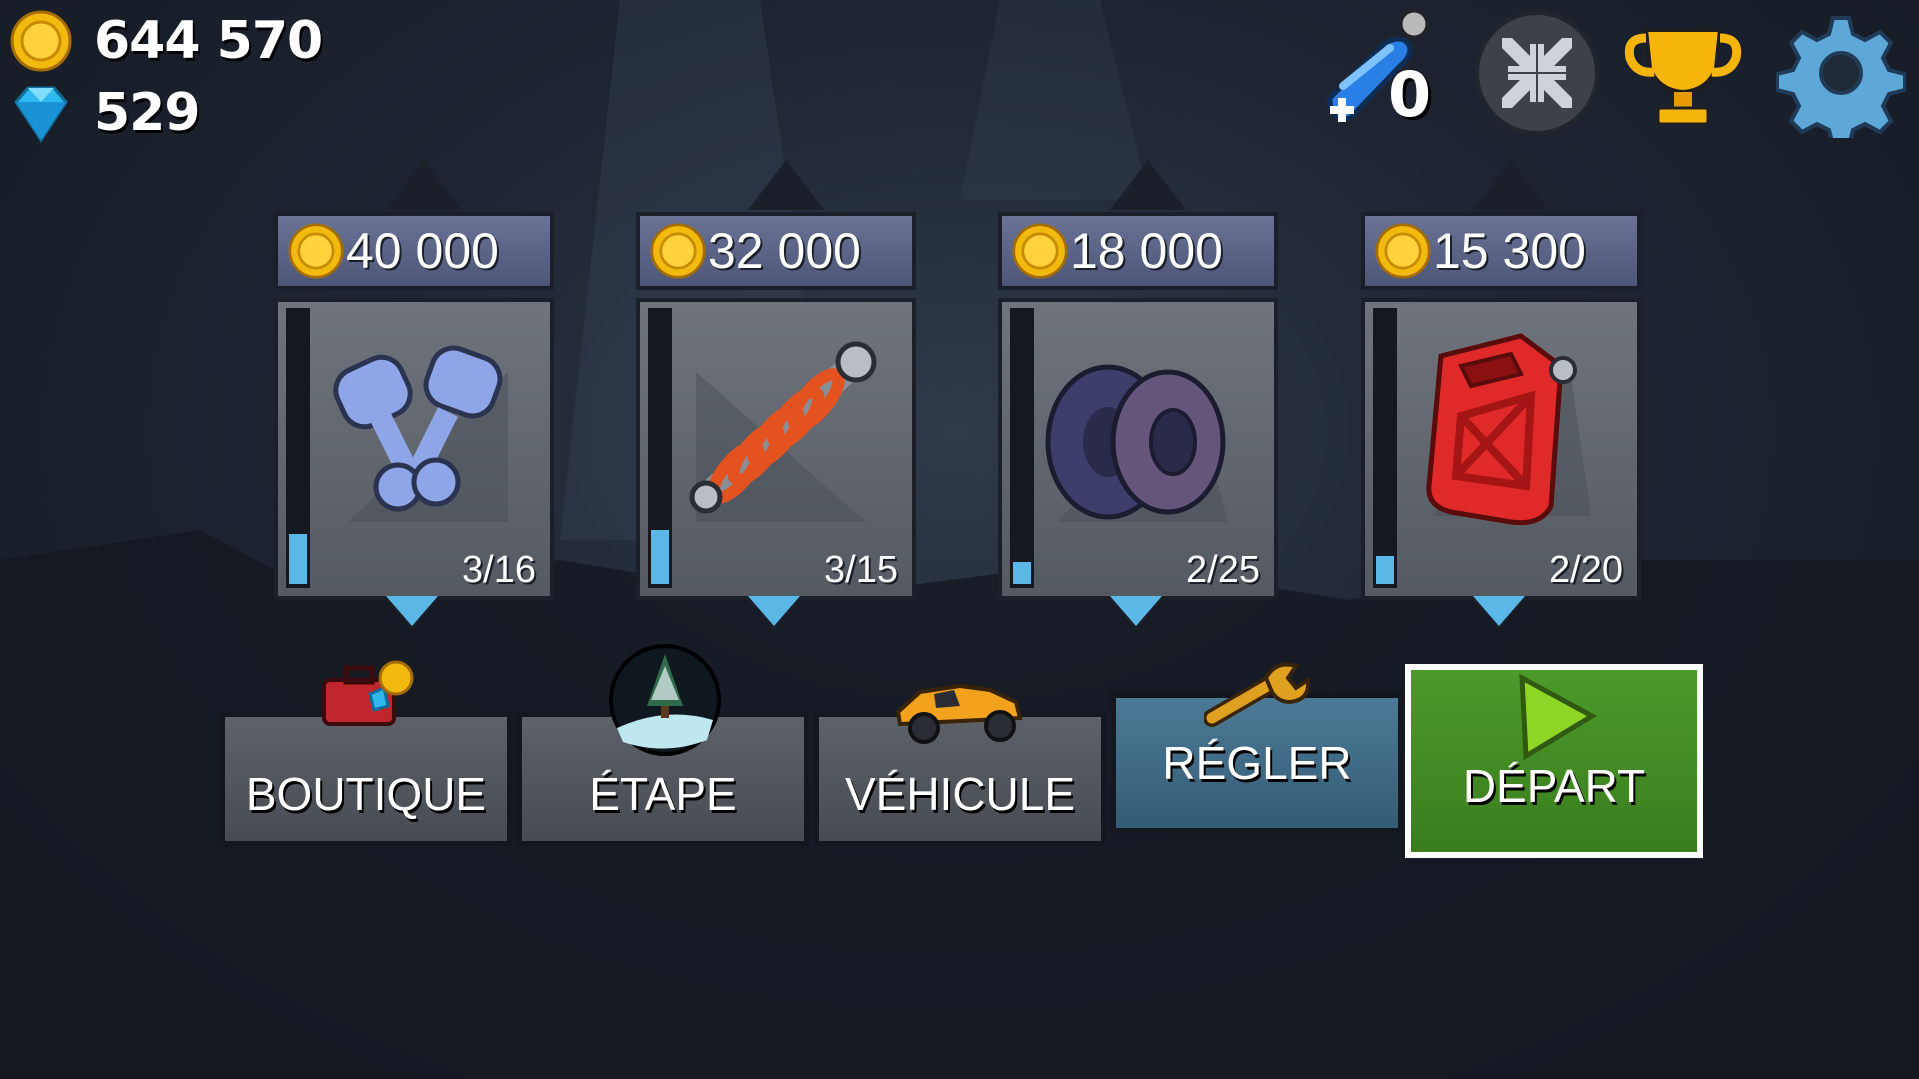  I want to click on gem-amount: 529, so click(147, 113).